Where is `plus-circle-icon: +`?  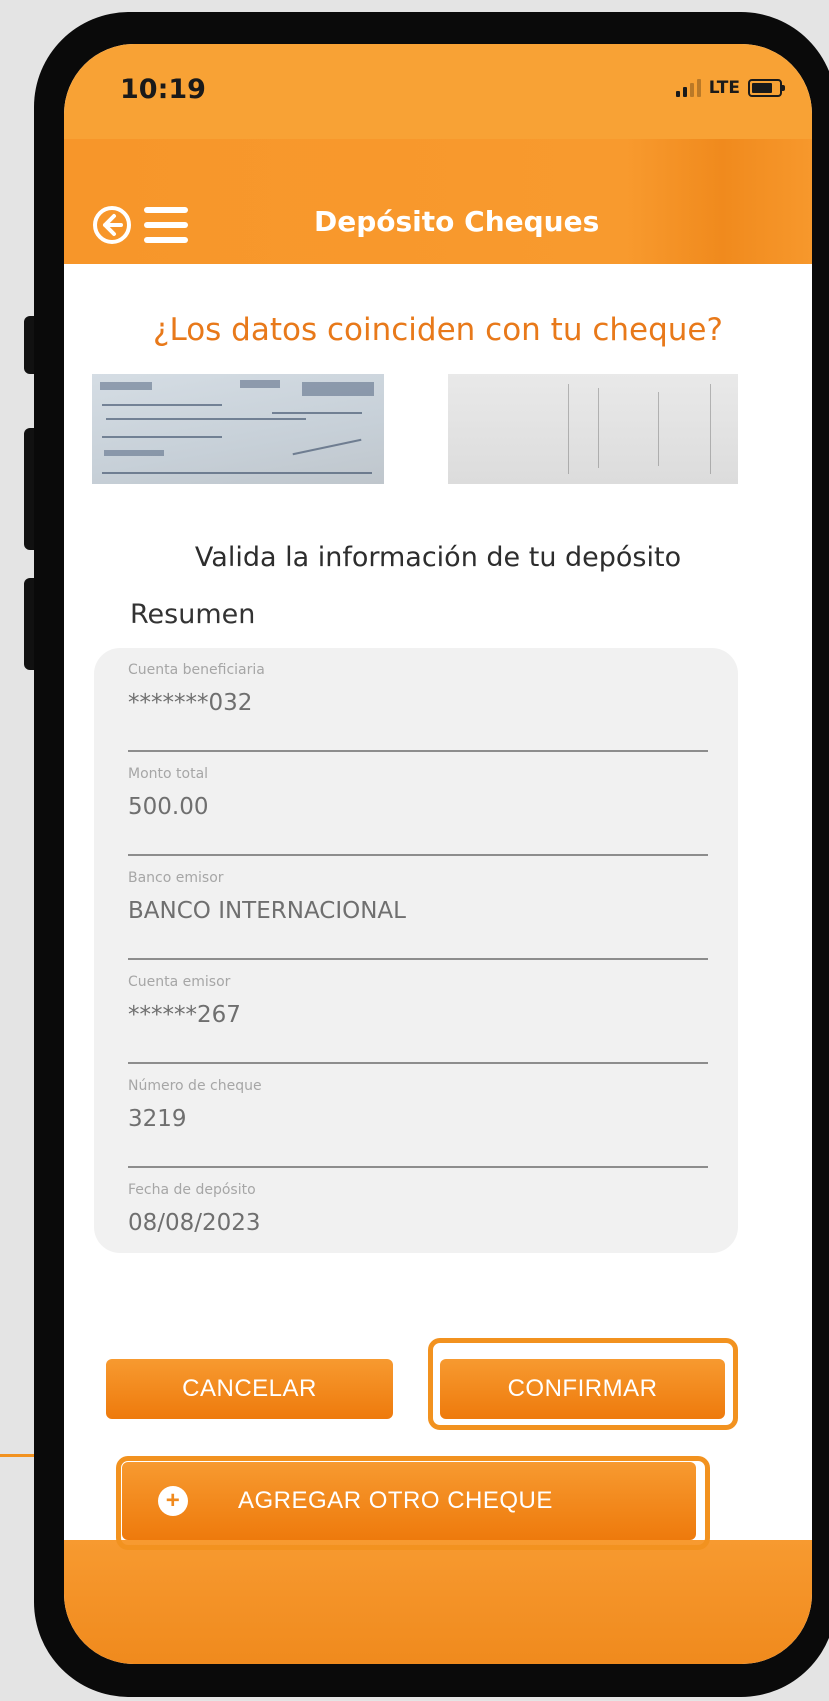 plus-circle-icon: + is located at coordinates (173, 1501).